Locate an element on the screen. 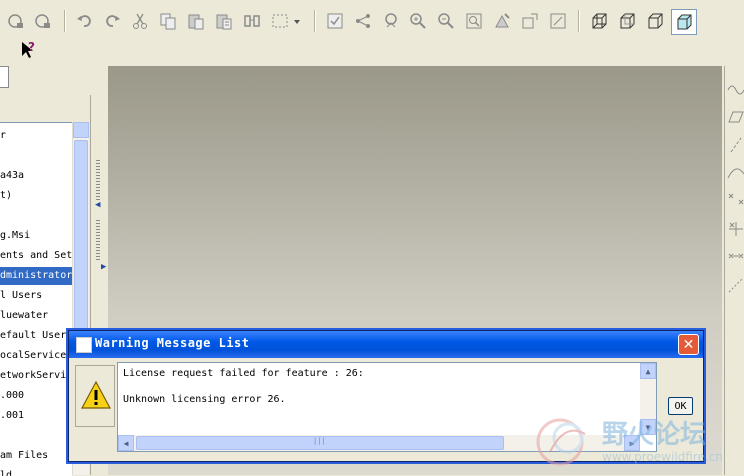 The image size is (744, 476). datum-icon is located at coordinates (558, 21).